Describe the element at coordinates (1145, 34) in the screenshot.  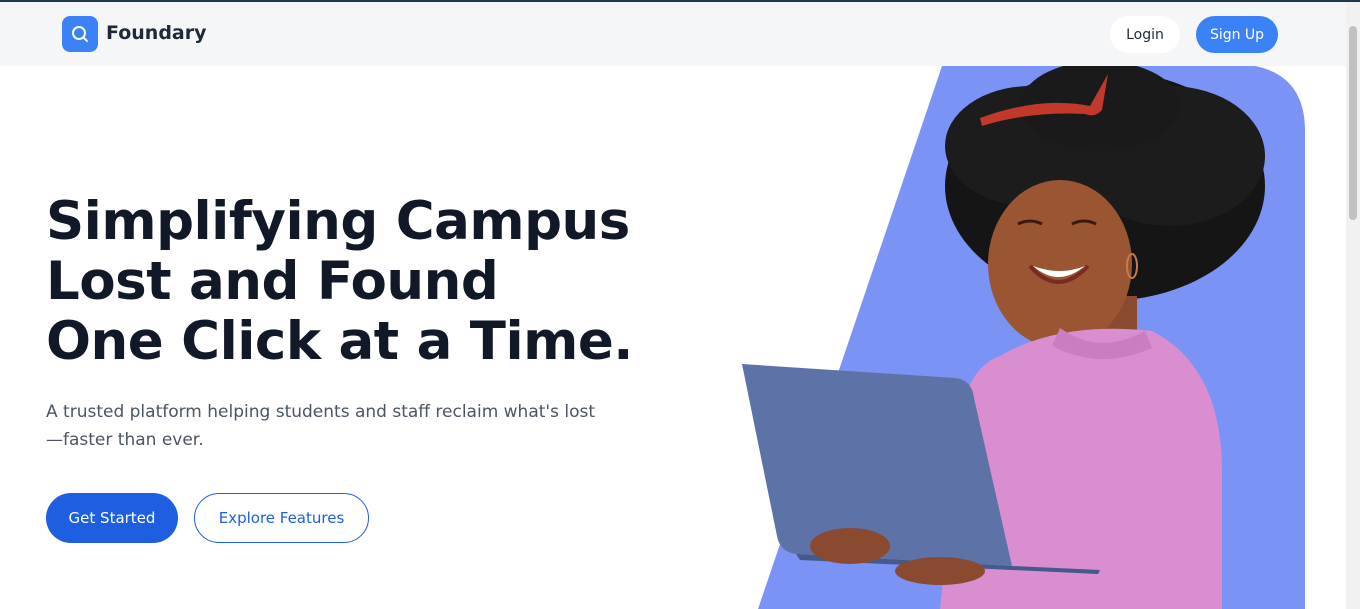
I see `login-button: Login` at that location.